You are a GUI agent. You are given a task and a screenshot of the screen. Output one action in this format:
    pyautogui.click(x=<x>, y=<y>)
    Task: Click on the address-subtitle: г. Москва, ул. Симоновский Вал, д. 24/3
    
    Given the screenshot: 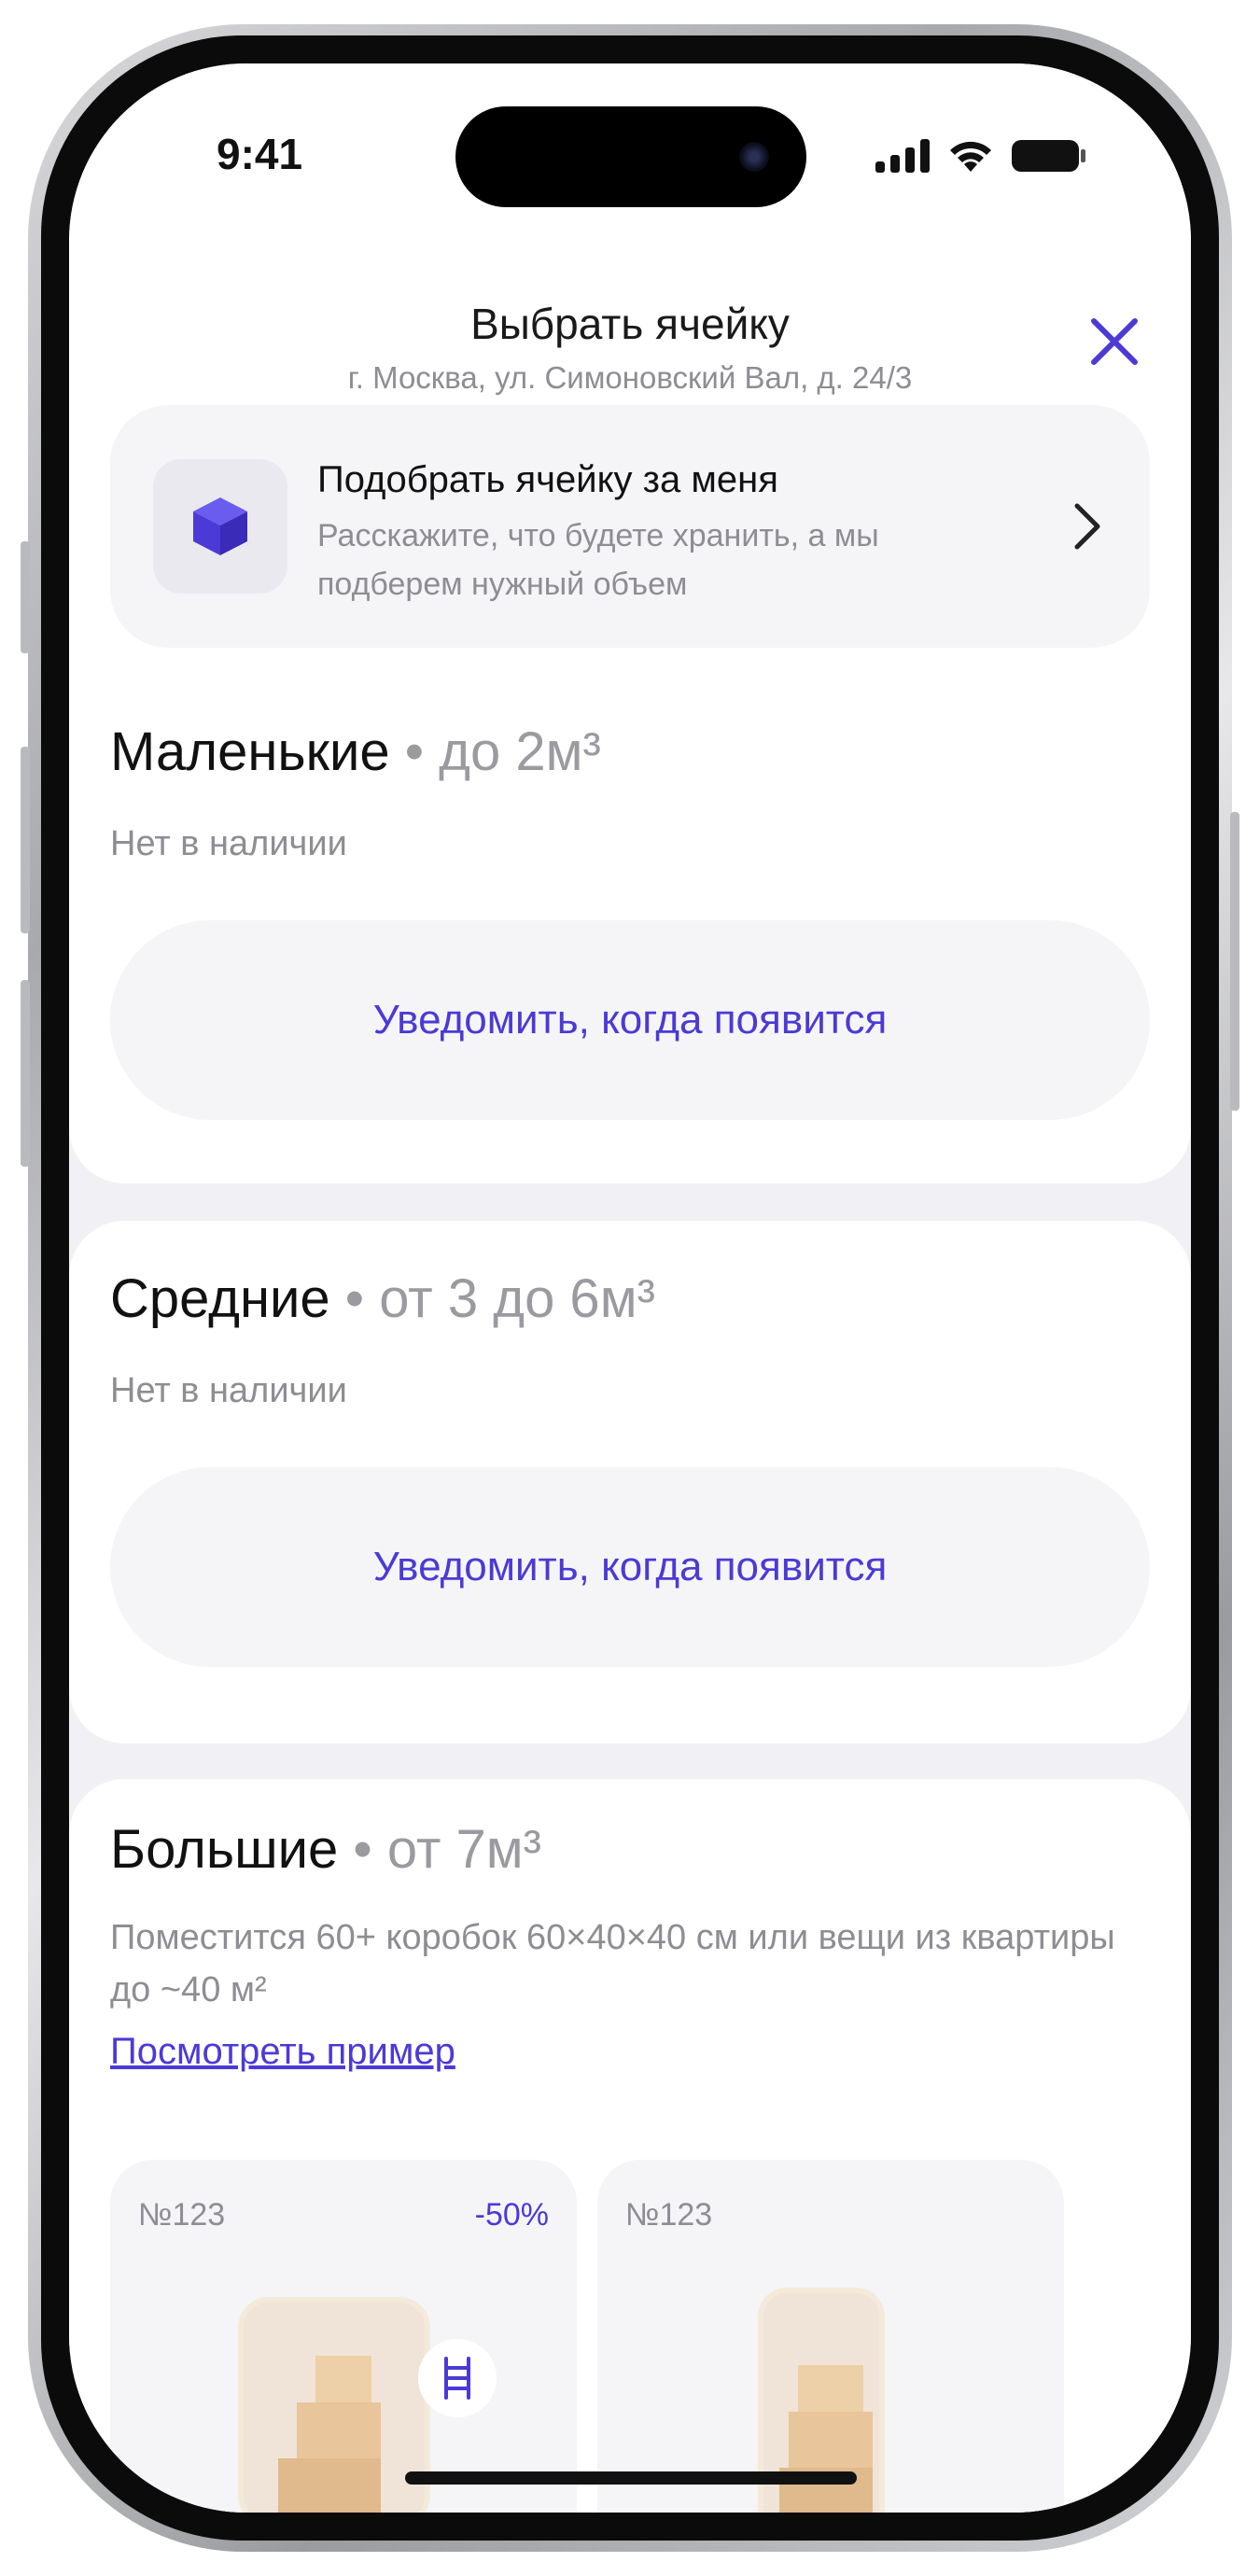 What is the action you would take?
    pyautogui.click(x=630, y=377)
    